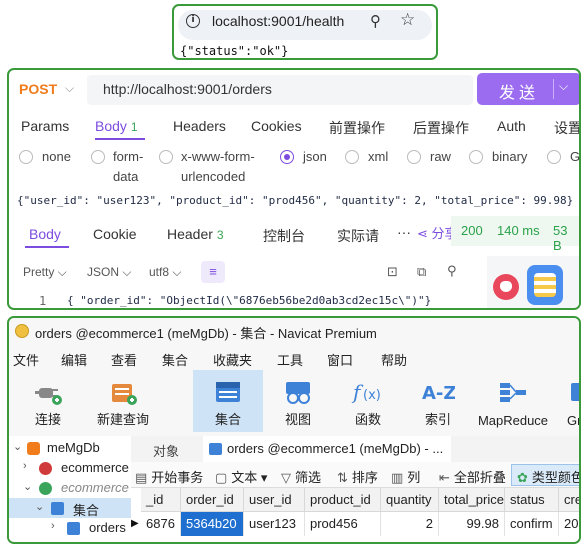 This screenshot has width=588, height=548. I want to click on download-icon: ⊡, so click(392, 272).